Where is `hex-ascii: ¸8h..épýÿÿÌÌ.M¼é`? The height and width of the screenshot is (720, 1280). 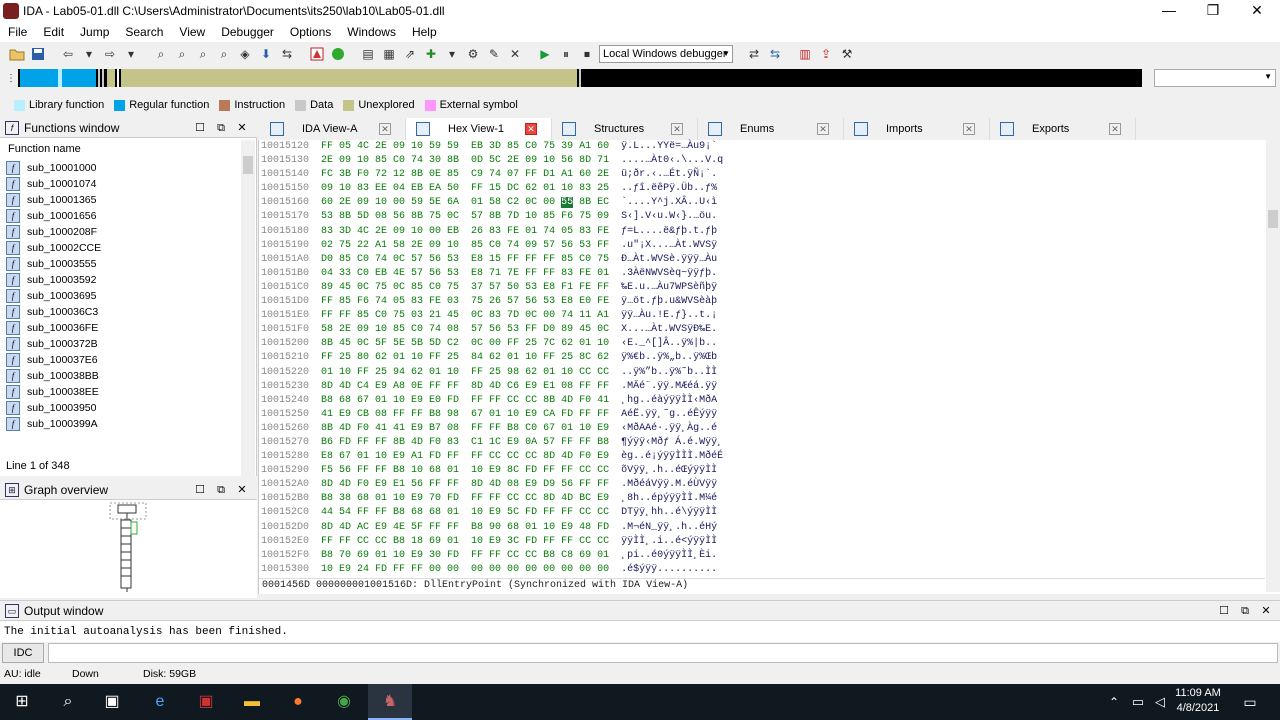 hex-ascii: ¸8h..épýÿÿÌÌ.M¼é is located at coordinates (669, 498).